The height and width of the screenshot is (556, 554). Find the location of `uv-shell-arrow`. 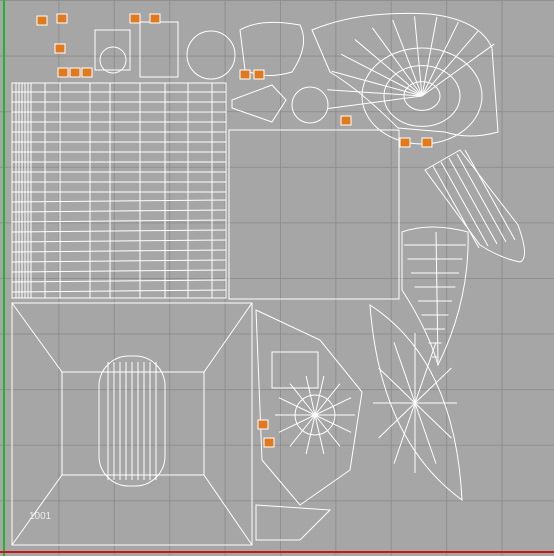

uv-shell-arrow is located at coordinates (259, 103).